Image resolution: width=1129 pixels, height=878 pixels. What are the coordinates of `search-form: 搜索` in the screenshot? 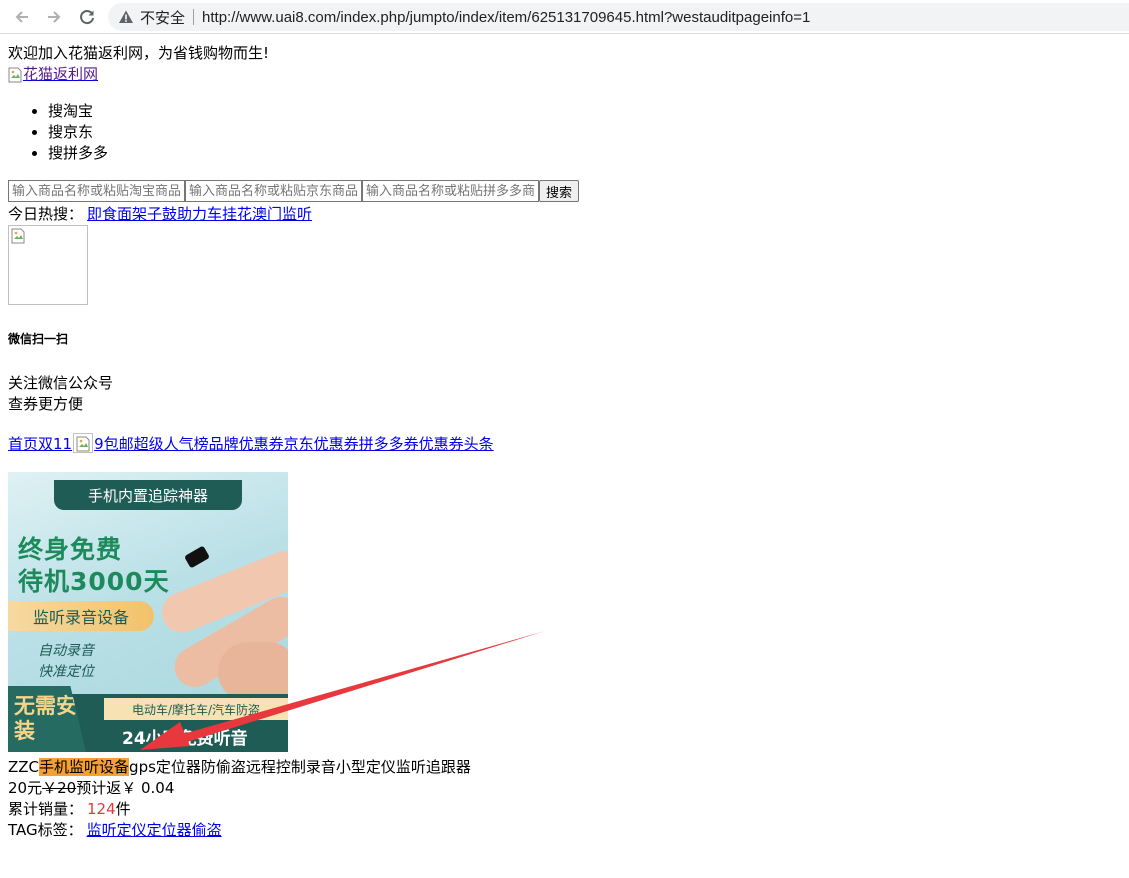 It's located at (564, 191).